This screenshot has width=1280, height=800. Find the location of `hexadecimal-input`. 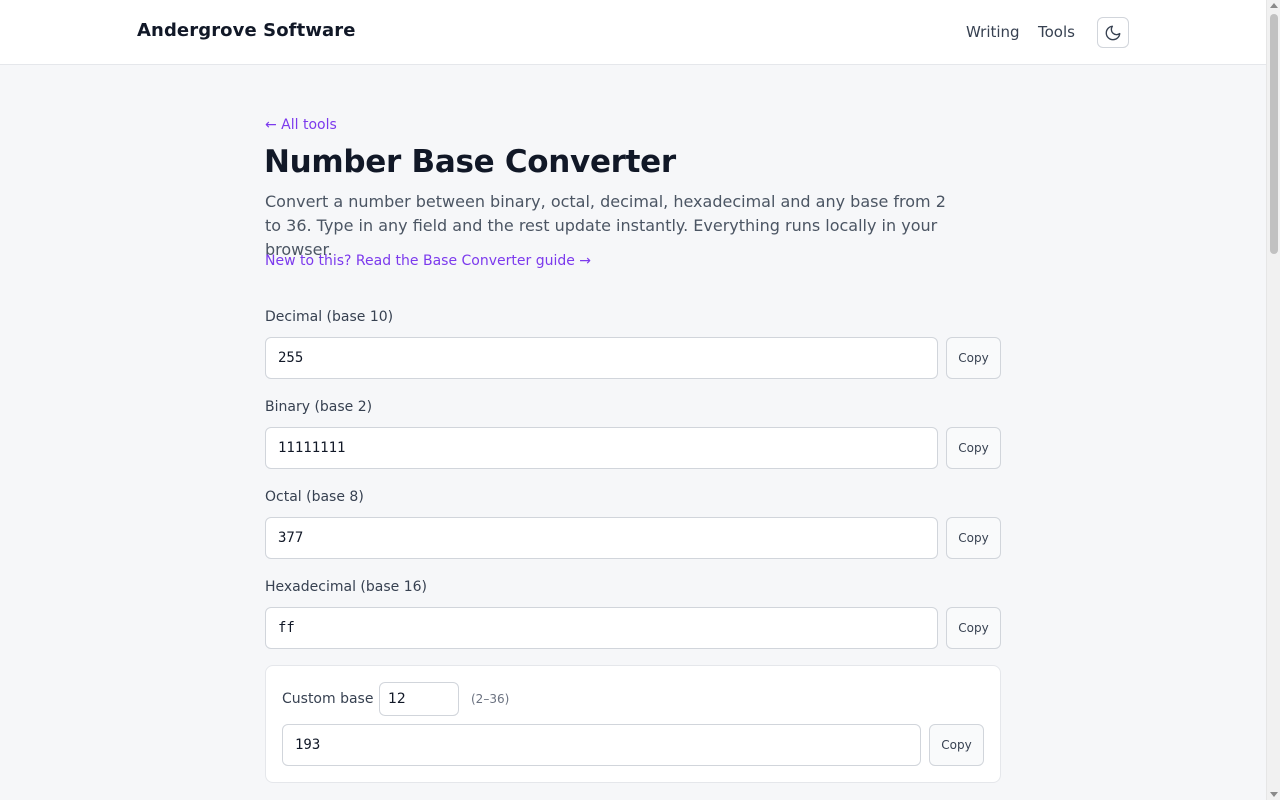

hexadecimal-input is located at coordinates (601, 628).